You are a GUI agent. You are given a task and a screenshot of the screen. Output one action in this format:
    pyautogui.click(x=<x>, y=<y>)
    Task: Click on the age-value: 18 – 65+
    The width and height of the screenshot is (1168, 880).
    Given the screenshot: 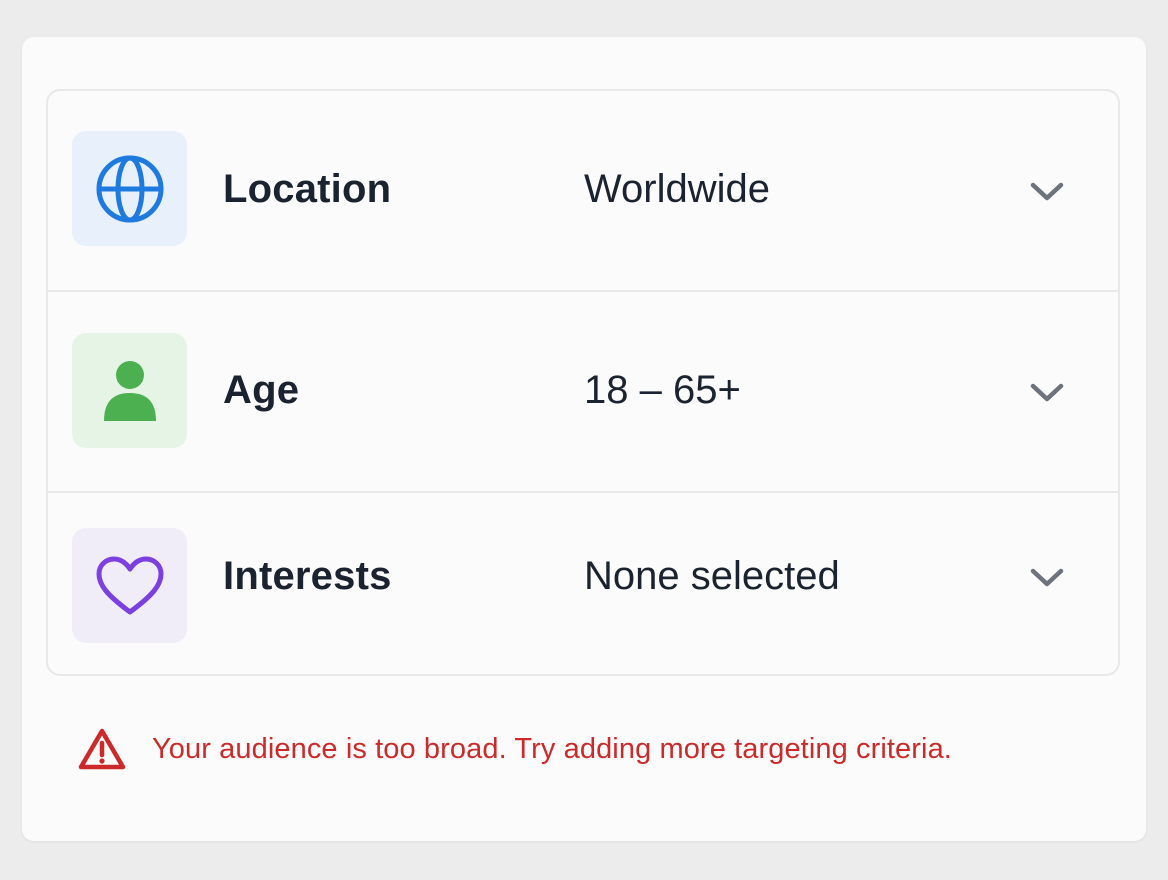 What is the action you would take?
    pyautogui.click(x=662, y=390)
    